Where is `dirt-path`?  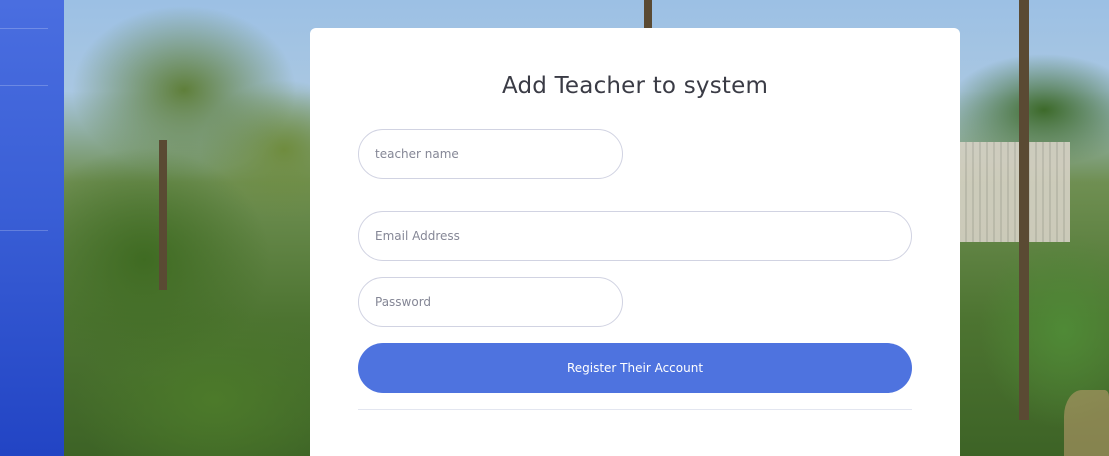
dirt-path is located at coordinates (1086, 423).